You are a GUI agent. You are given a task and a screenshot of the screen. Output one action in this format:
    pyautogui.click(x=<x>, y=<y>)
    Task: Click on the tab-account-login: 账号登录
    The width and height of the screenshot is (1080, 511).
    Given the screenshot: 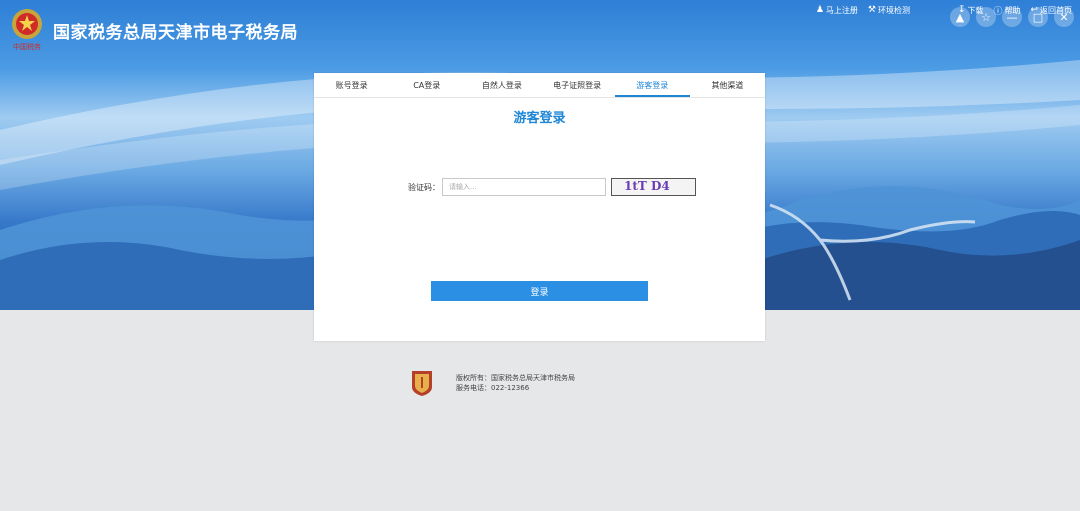 What is the action you would take?
    pyautogui.click(x=351, y=85)
    